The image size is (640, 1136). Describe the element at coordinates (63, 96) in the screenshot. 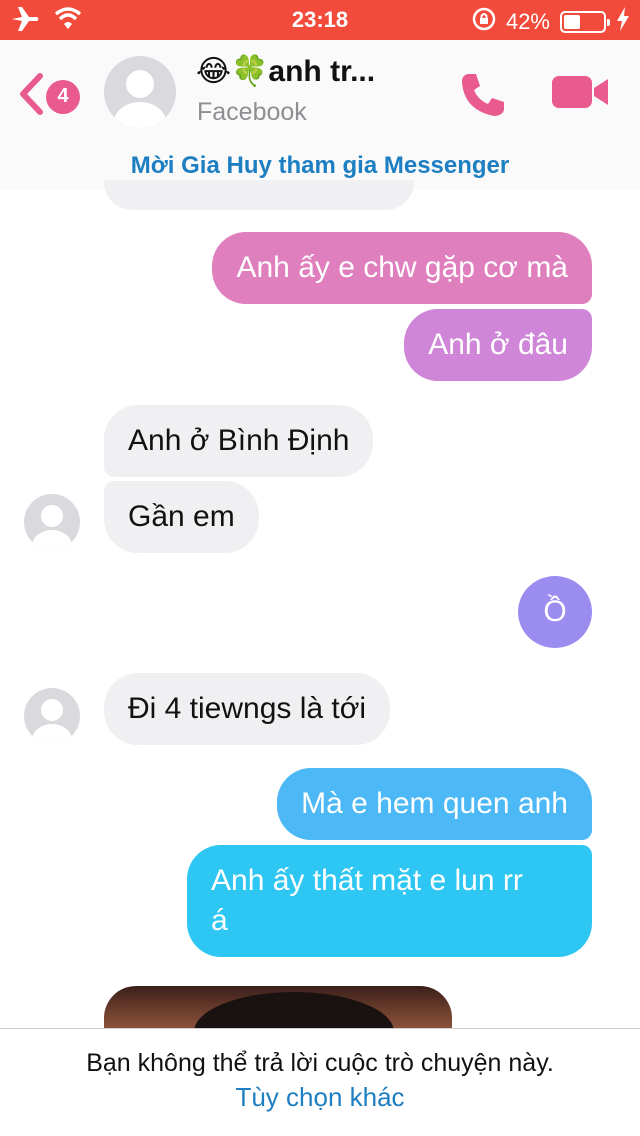

I see `unread-badge: 4` at that location.